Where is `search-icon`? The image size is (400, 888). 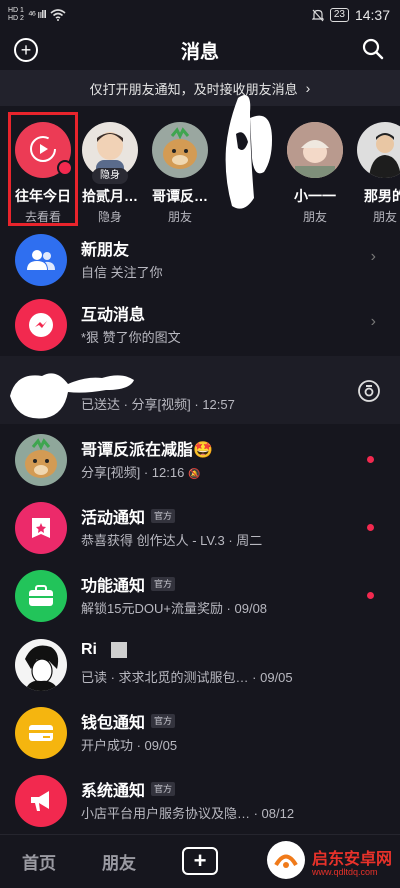 search-icon is located at coordinates (373, 49).